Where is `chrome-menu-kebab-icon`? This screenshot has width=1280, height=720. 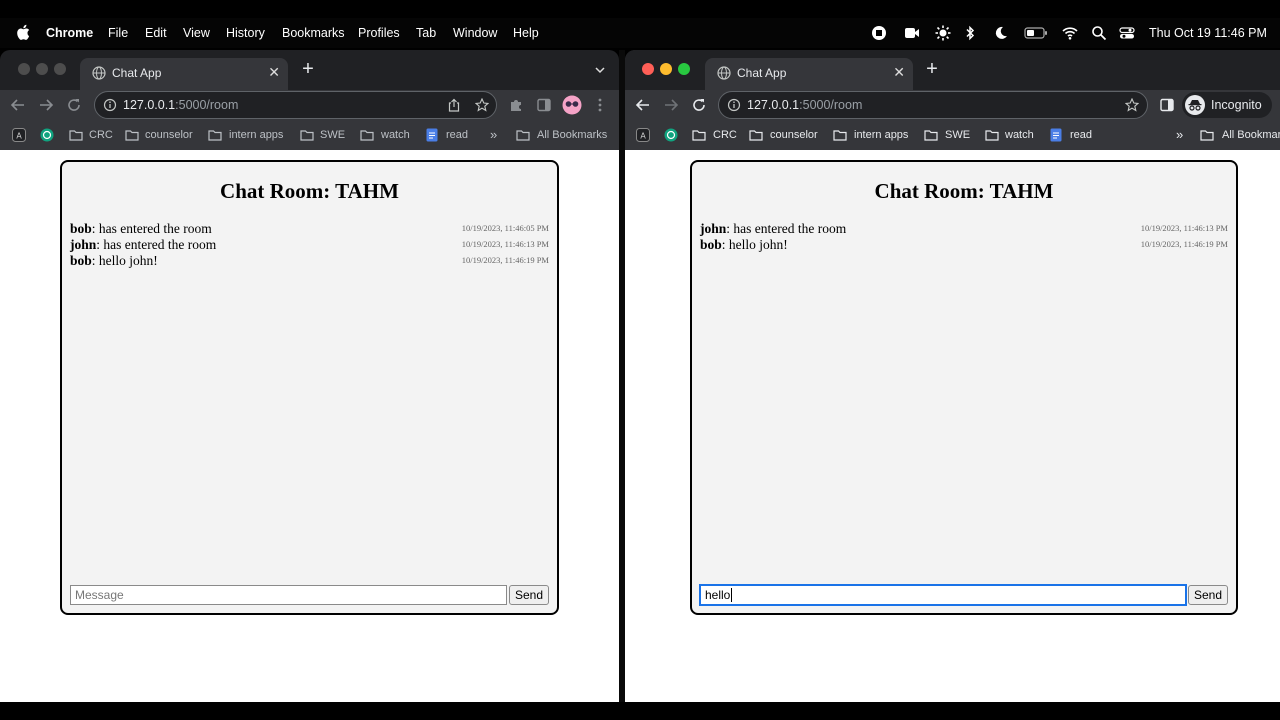
chrome-menu-kebab-icon is located at coordinates (600, 105).